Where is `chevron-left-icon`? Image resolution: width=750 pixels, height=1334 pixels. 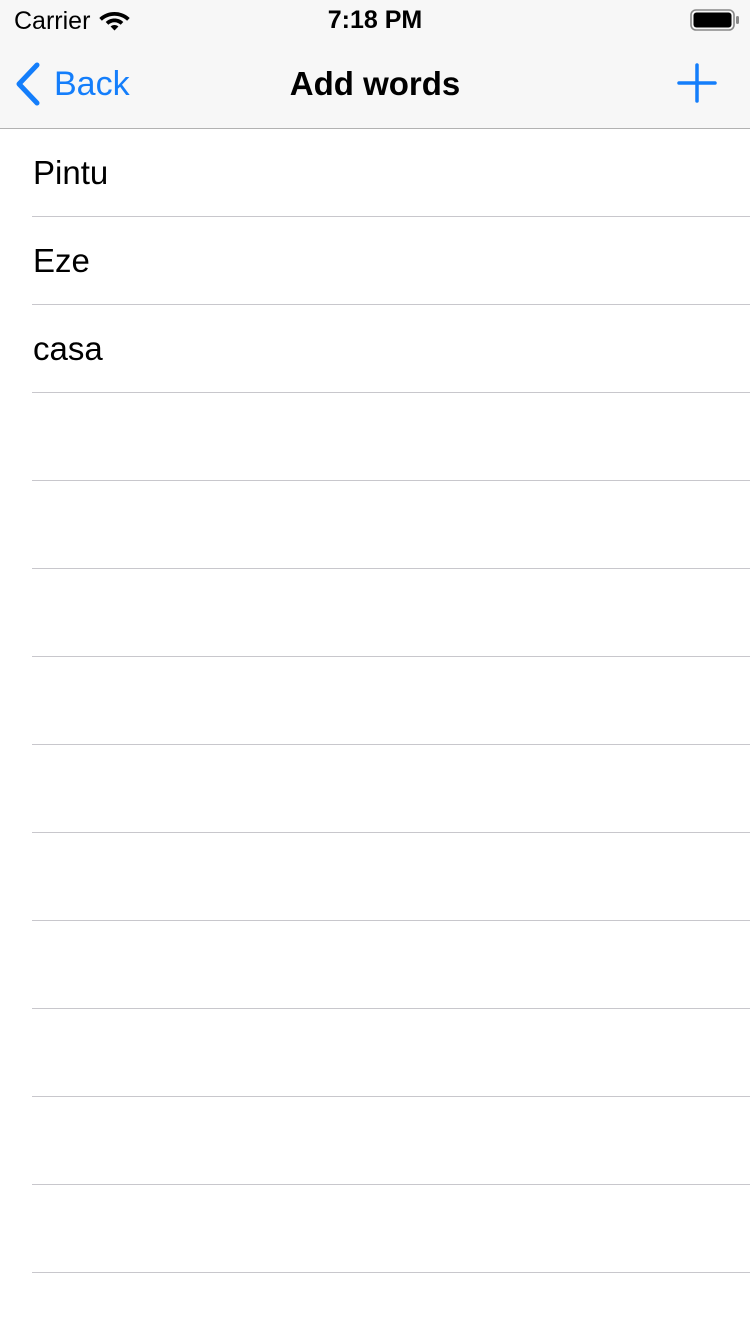
chevron-left-icon is located at coordinates (28, 84).